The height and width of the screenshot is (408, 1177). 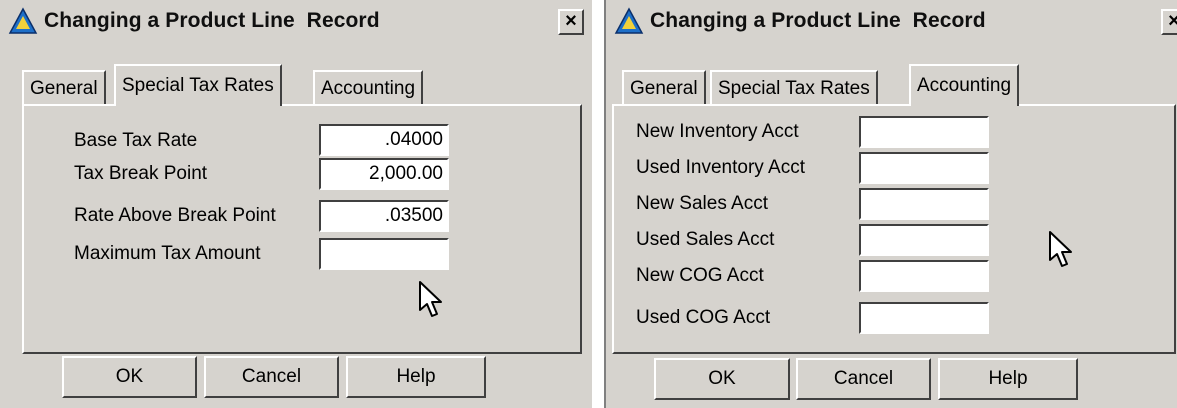 What do you see at coordinates (924, 240) in the screenshot?
I see `used-sales-acct-input` at bounding box center [924, 240].